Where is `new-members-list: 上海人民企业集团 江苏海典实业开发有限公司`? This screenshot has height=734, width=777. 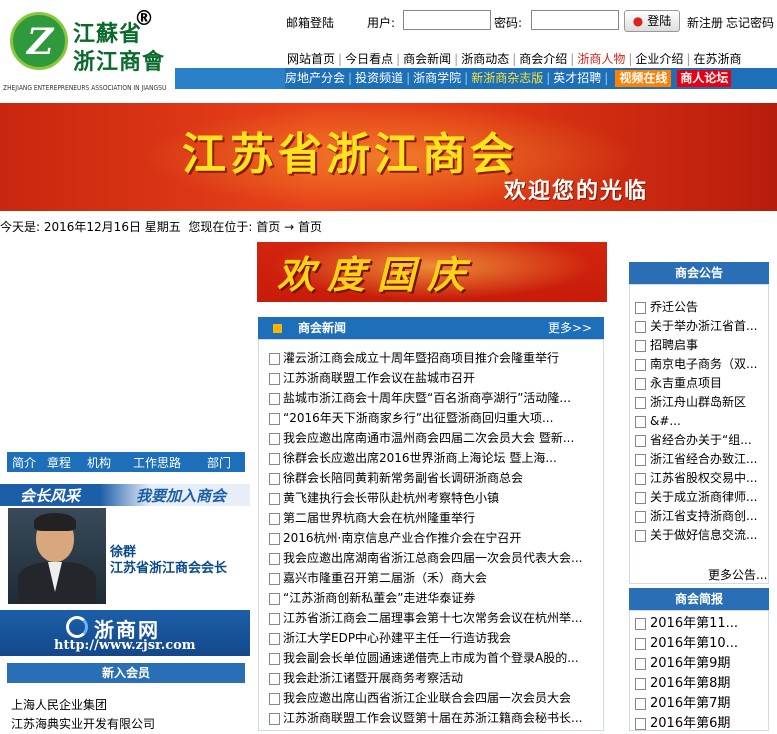 new-members-list: 上海人民企业集团 江苏海典实业开发有限公司 is located at coordinates (83, 715).